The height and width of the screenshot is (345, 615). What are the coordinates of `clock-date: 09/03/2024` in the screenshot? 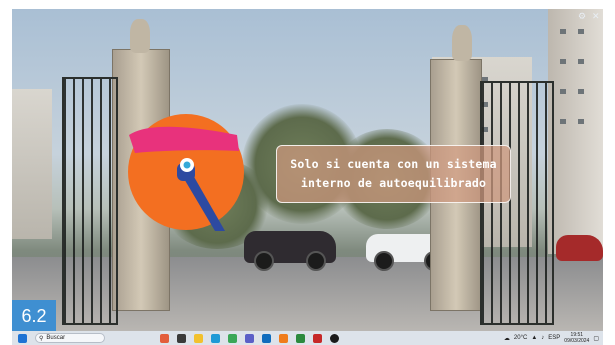 It's located at (577, 341).